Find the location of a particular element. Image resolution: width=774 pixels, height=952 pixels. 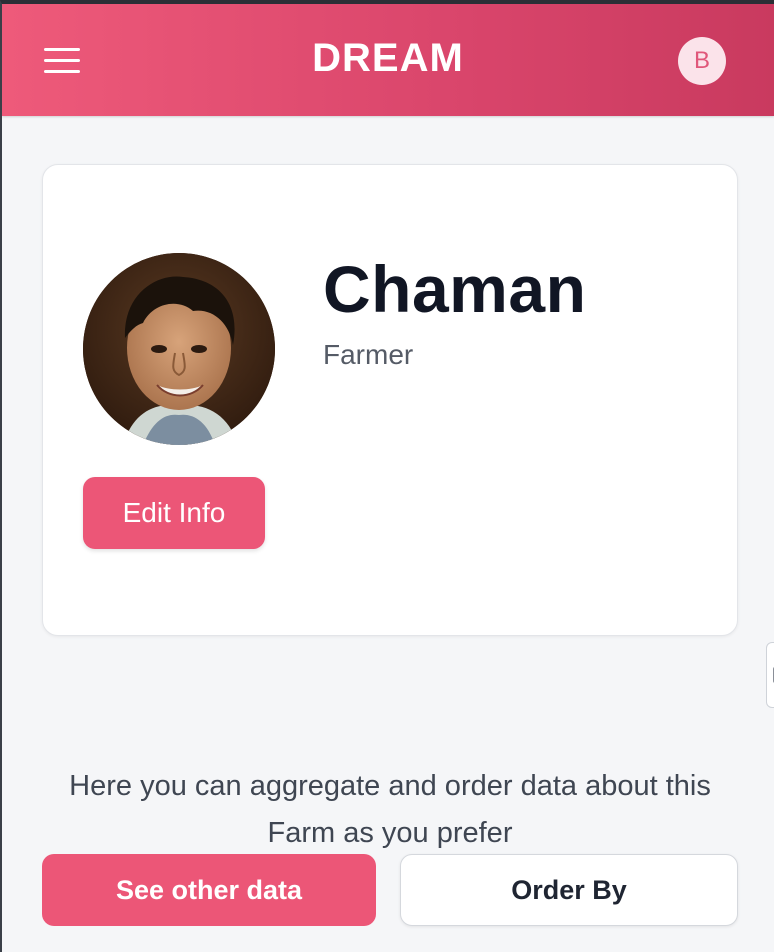

profile-photo-illustration is located at coordinates (179, 349).